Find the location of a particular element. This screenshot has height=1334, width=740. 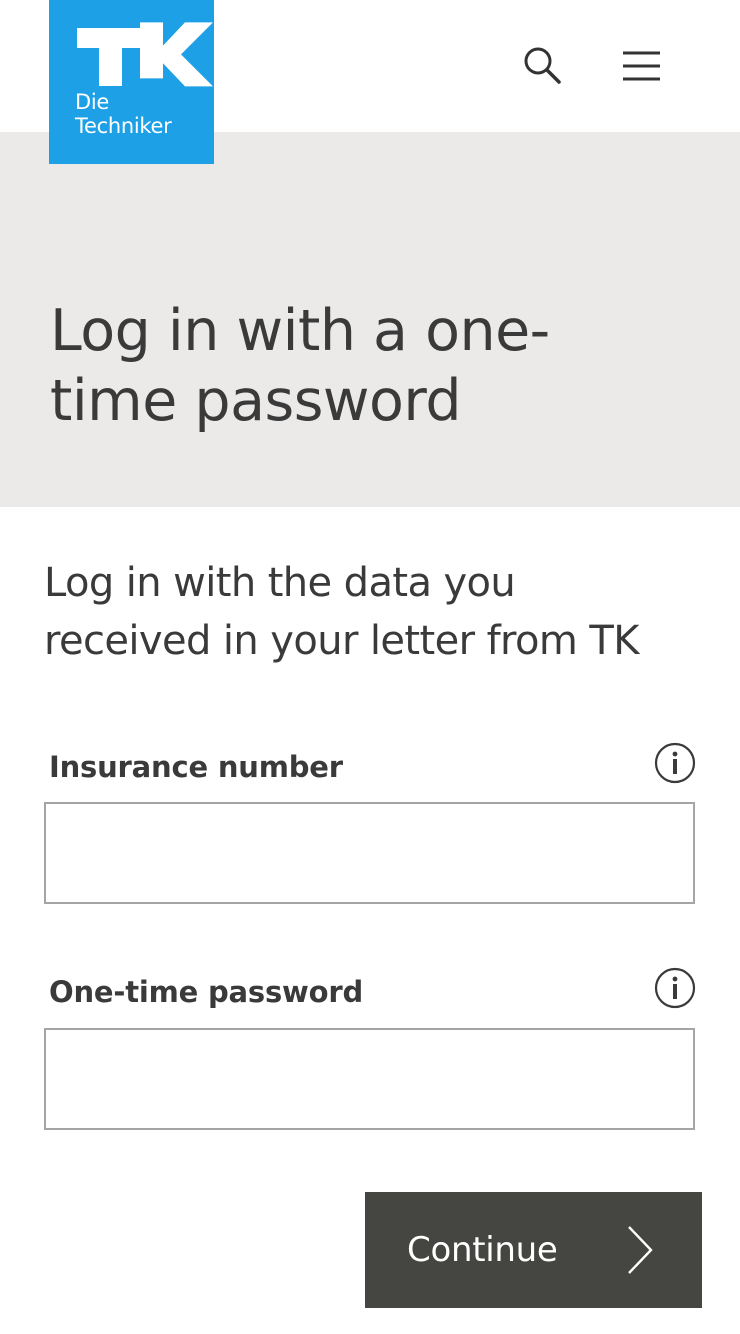

search-button is located at coordinates (542, 66).